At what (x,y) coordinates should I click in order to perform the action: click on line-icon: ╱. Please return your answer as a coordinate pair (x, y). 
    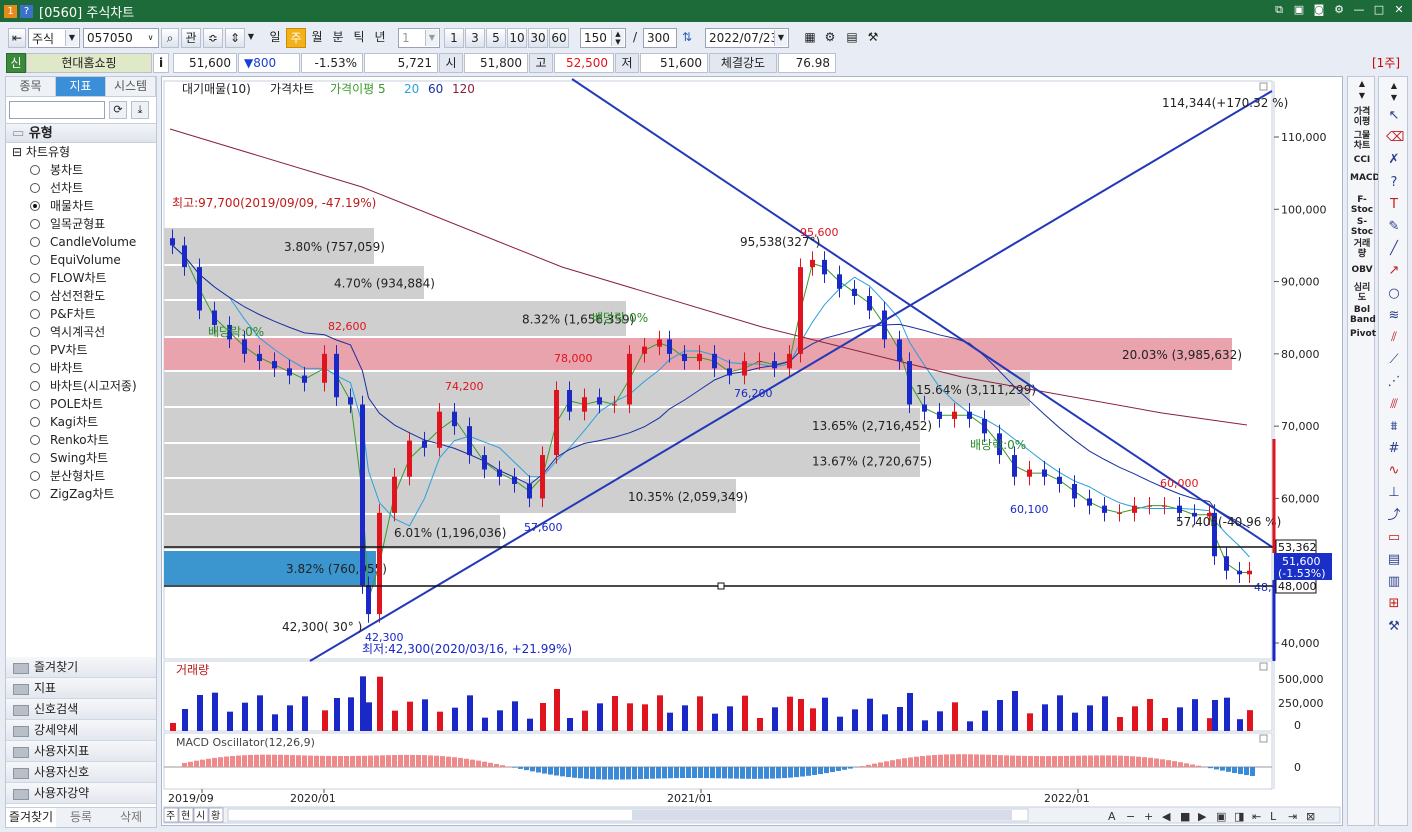
    Looking at the image, I should click on (1394, 249).